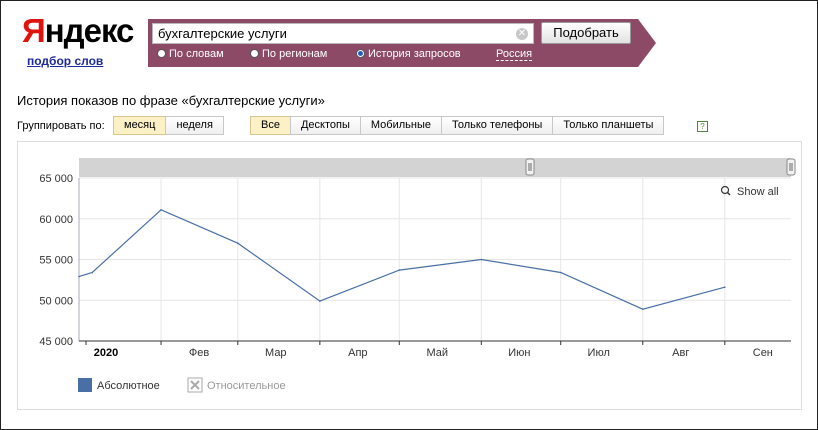  What do you see at coordinates (514, 54) in the screenshot?
I see `region-link: Россия` at bounding box center [514, 54].